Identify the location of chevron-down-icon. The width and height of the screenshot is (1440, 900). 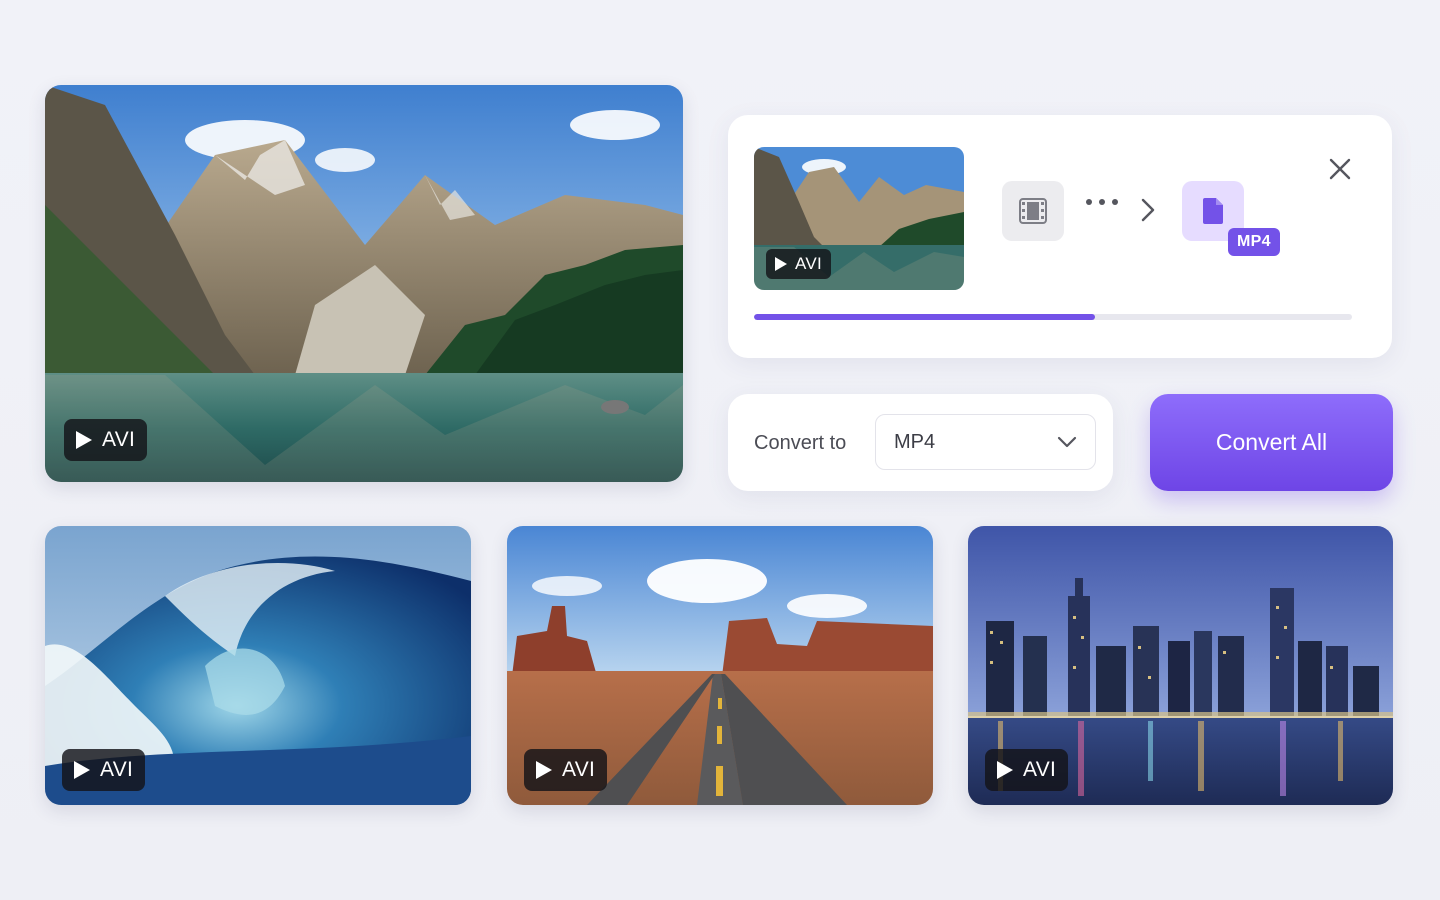
(1067, 442).